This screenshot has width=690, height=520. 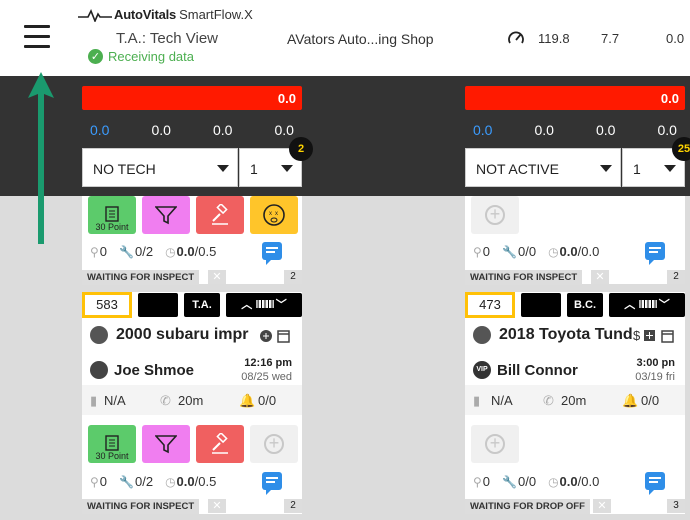 What do you see at coordinates (154, 370) in the screenshot?
I see `customer-text: Joe Shmoe` at bounding box center [154, 370].